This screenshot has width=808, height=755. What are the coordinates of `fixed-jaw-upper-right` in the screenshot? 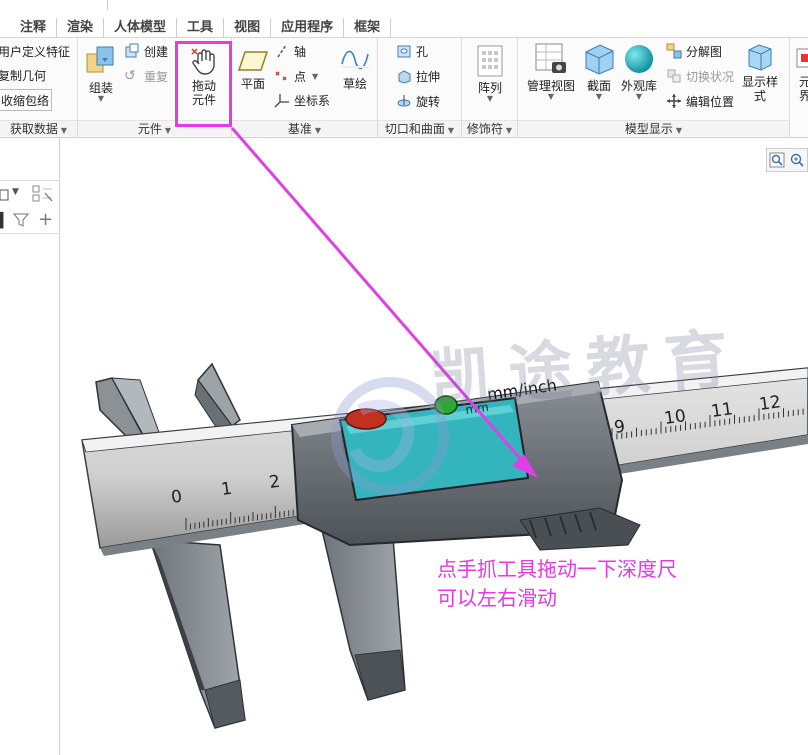 It's located at (217, 396).